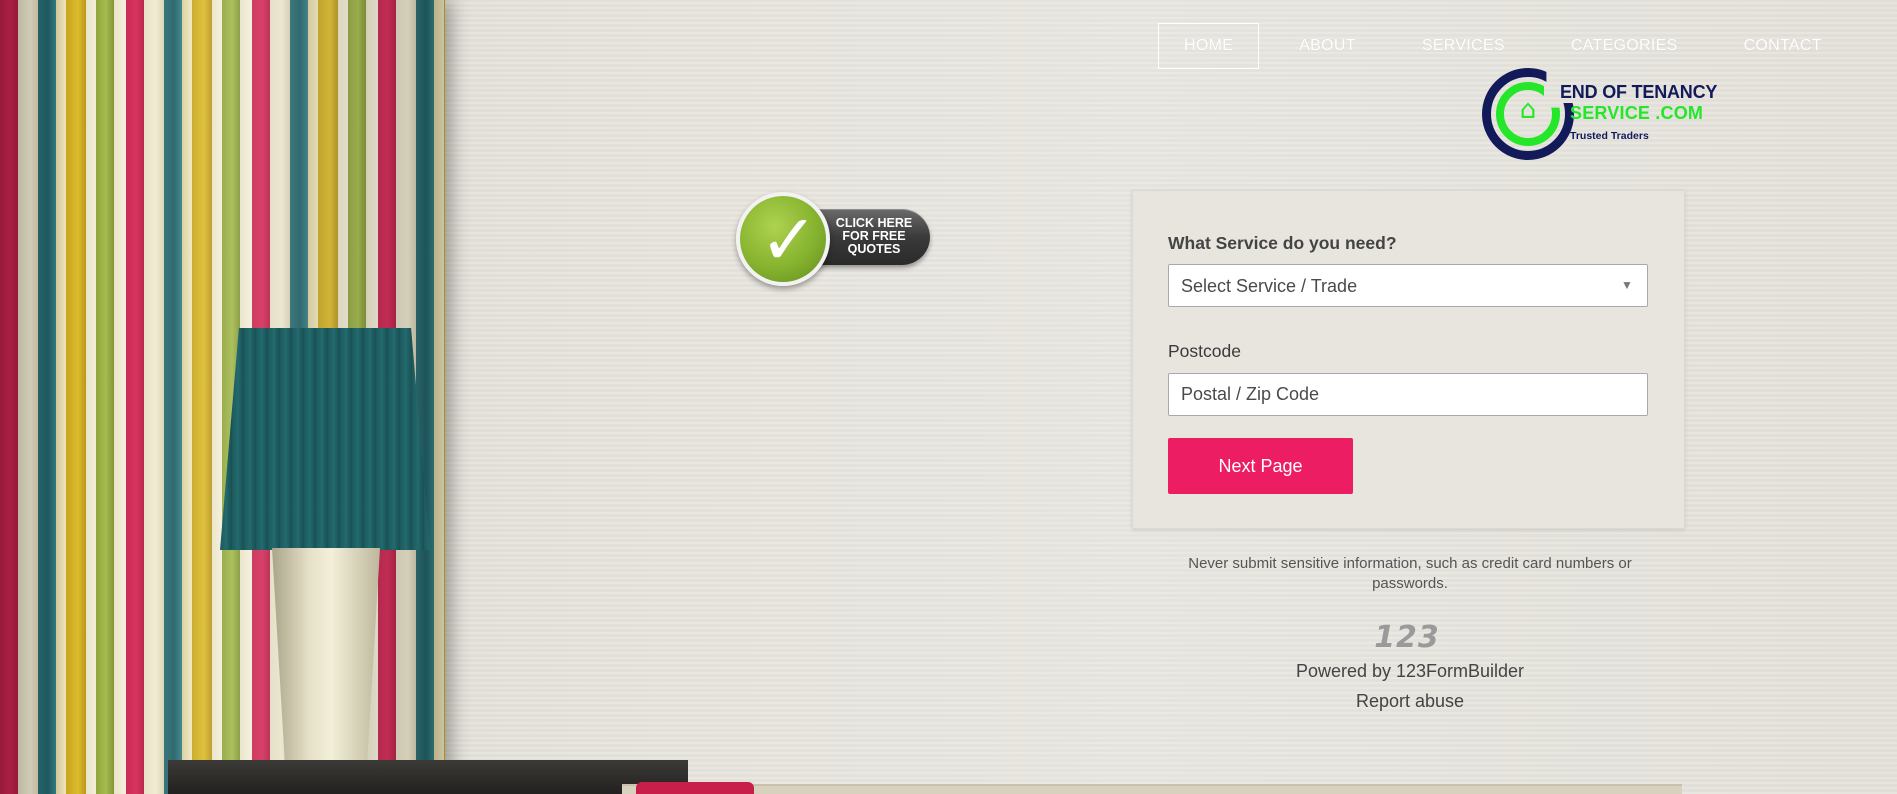  Describe the element at coordinates (1282, 243) in the screenshot. I see `service-label: What Service do you need?` at that location.